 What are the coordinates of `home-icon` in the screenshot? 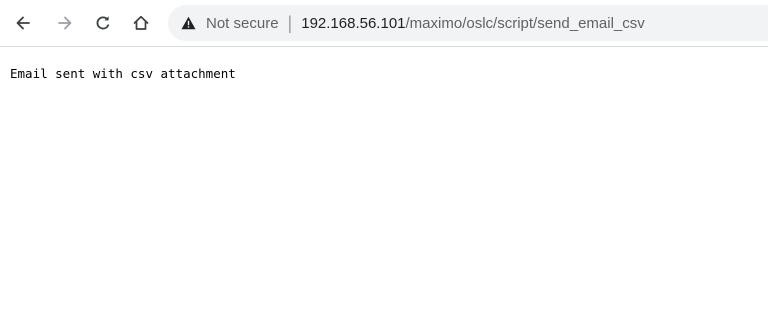 It's located at (141, 22).